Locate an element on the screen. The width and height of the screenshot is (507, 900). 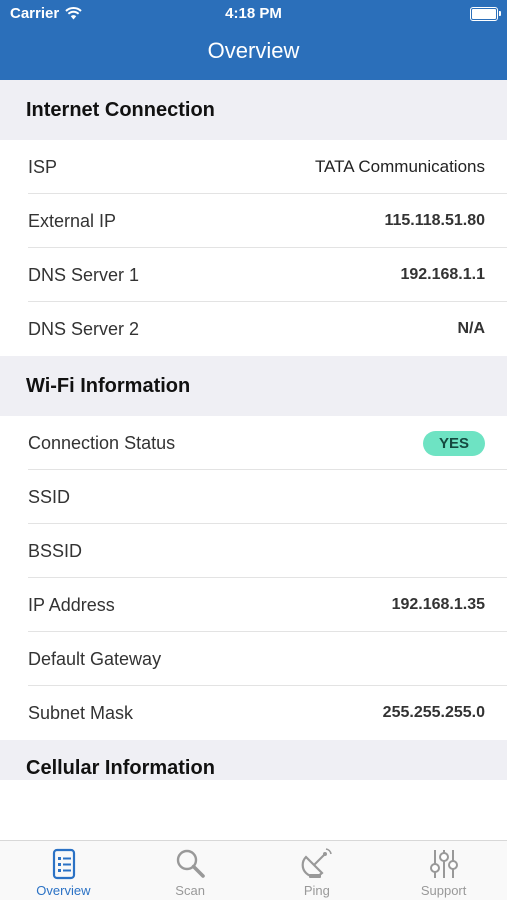
status-time: 4:18 PM is located at coordinates (253, 13).